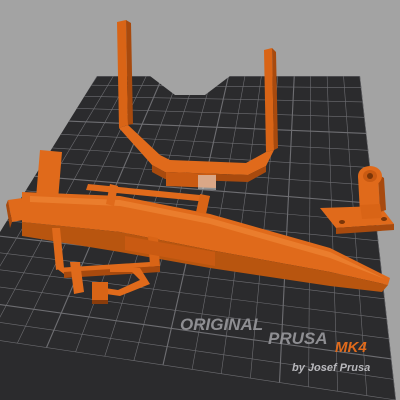 This screenshot has width=400, height=400. What do you see at coordinates (221, 324) in the screenshot?
I see `brand-original: ORIGINAL` at bounding box center [221, 324].